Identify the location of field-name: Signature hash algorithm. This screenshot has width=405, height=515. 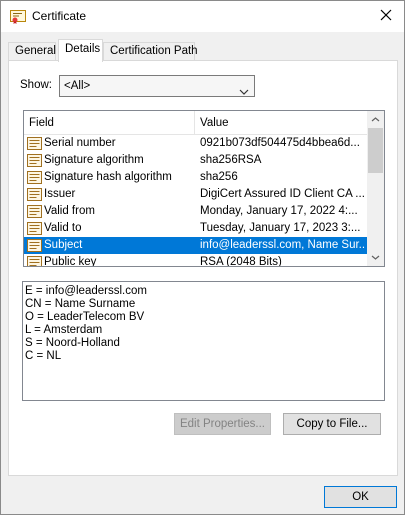
(108, 177).